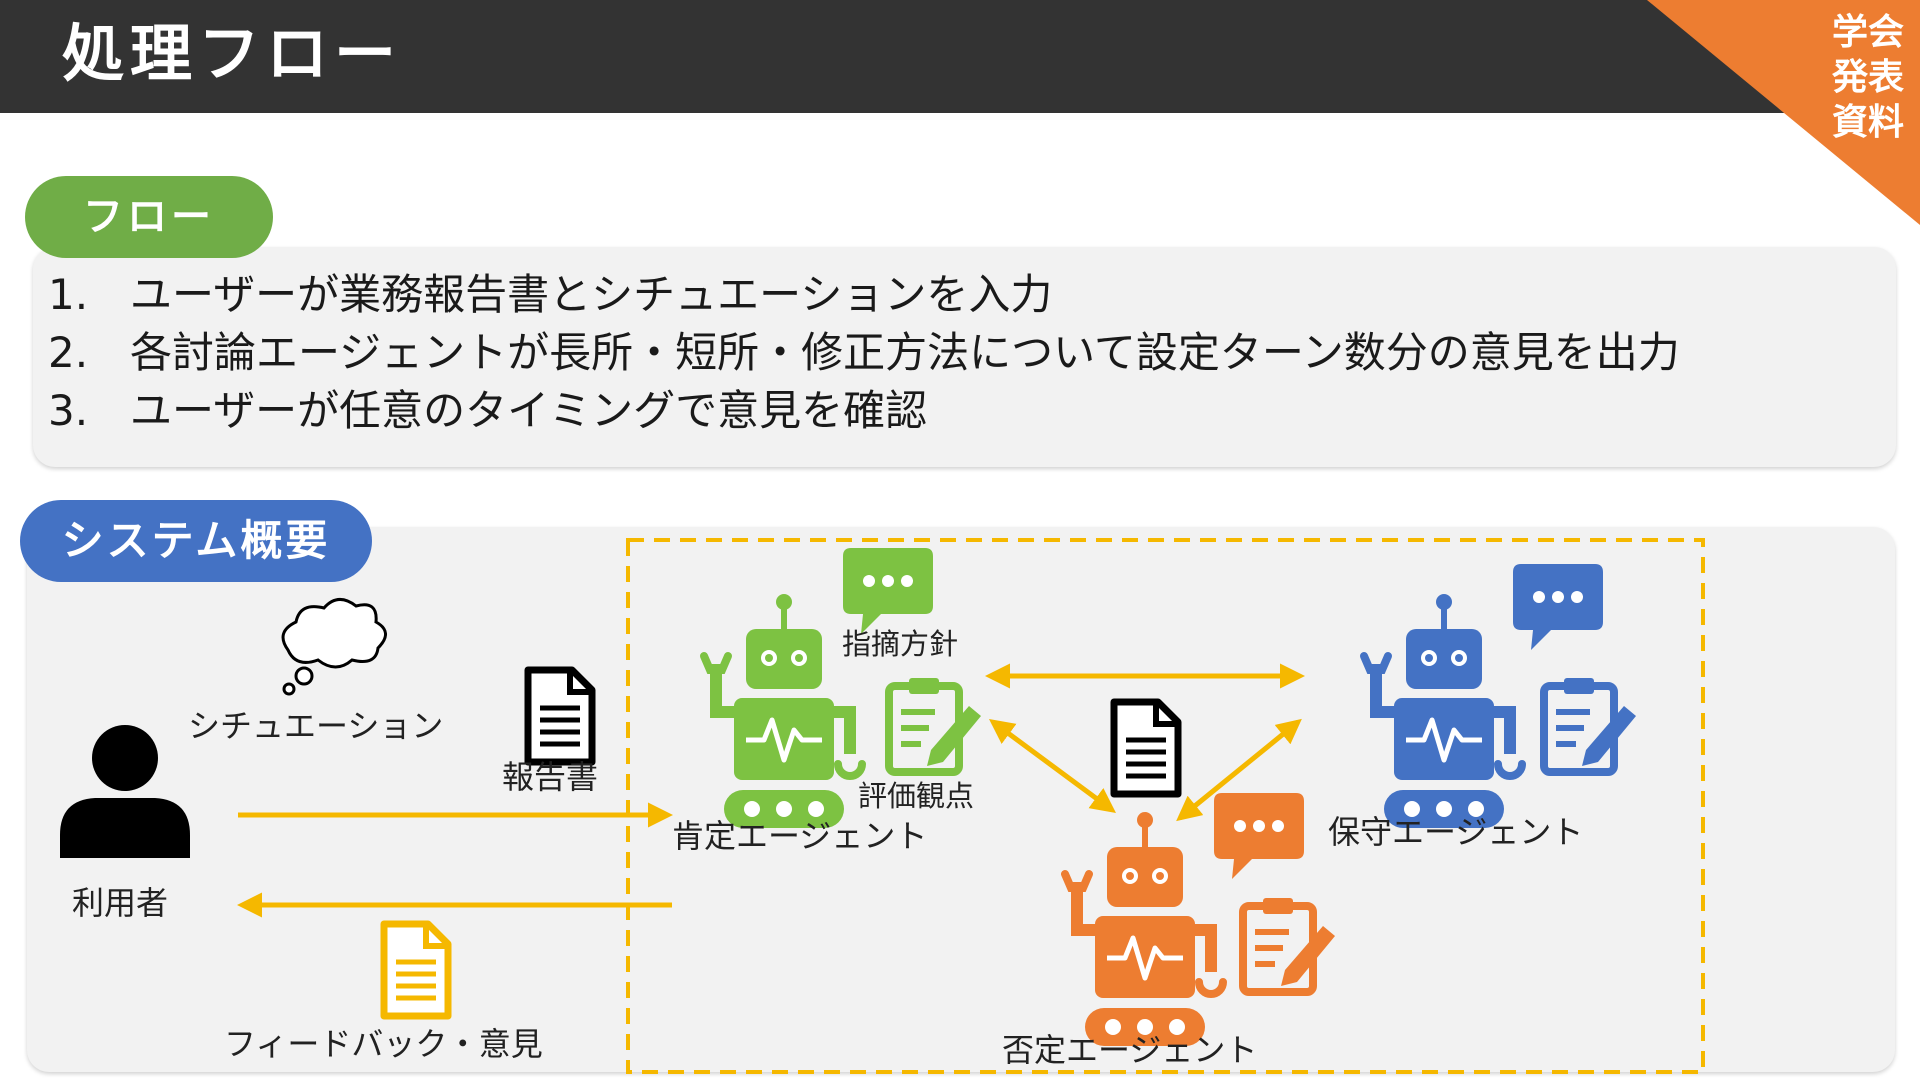  I want to click on person-icon, so click(125, 791).